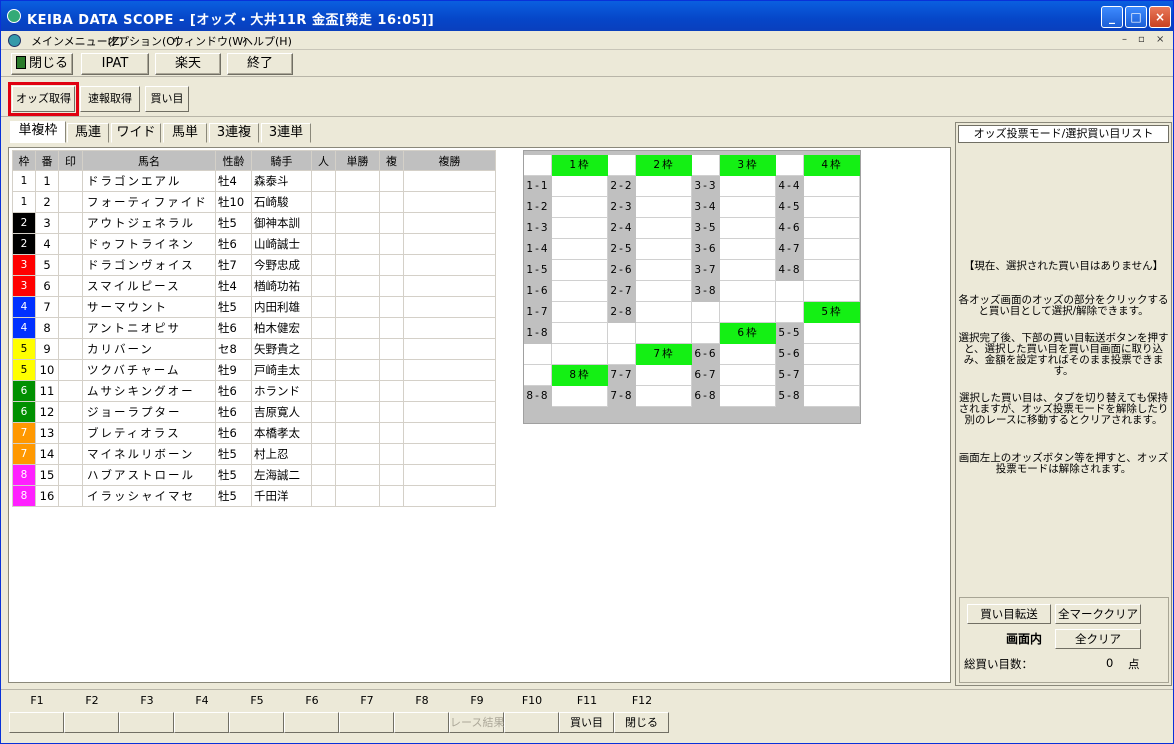 The image size is (1174, 744). I want to click on menu-window: ウィンドウ(W), so click(210, 41).